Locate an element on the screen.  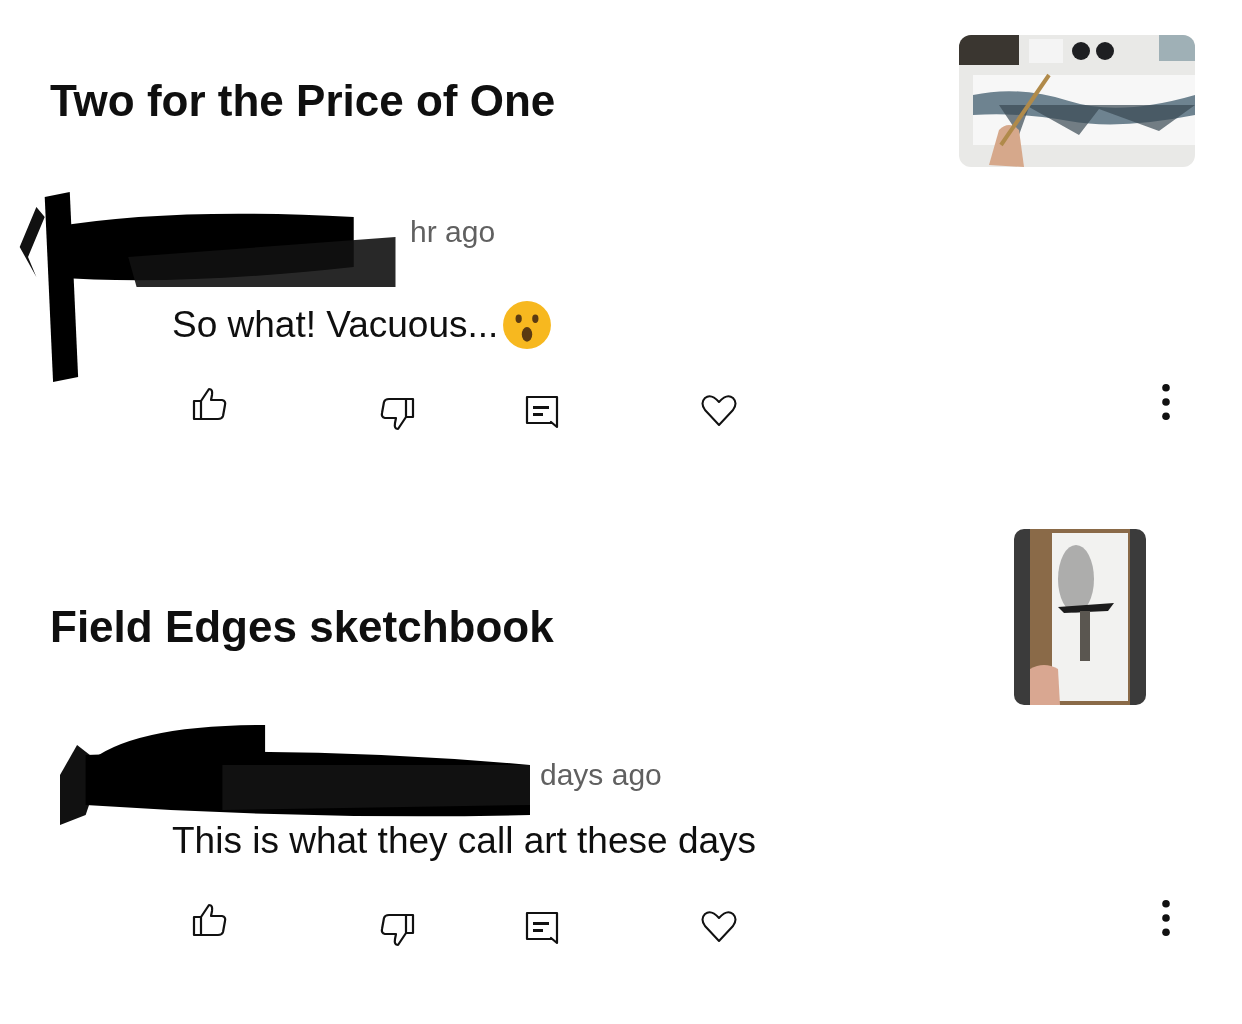
comment-text: This is what they call art these days is located at coordinates (464, 841).